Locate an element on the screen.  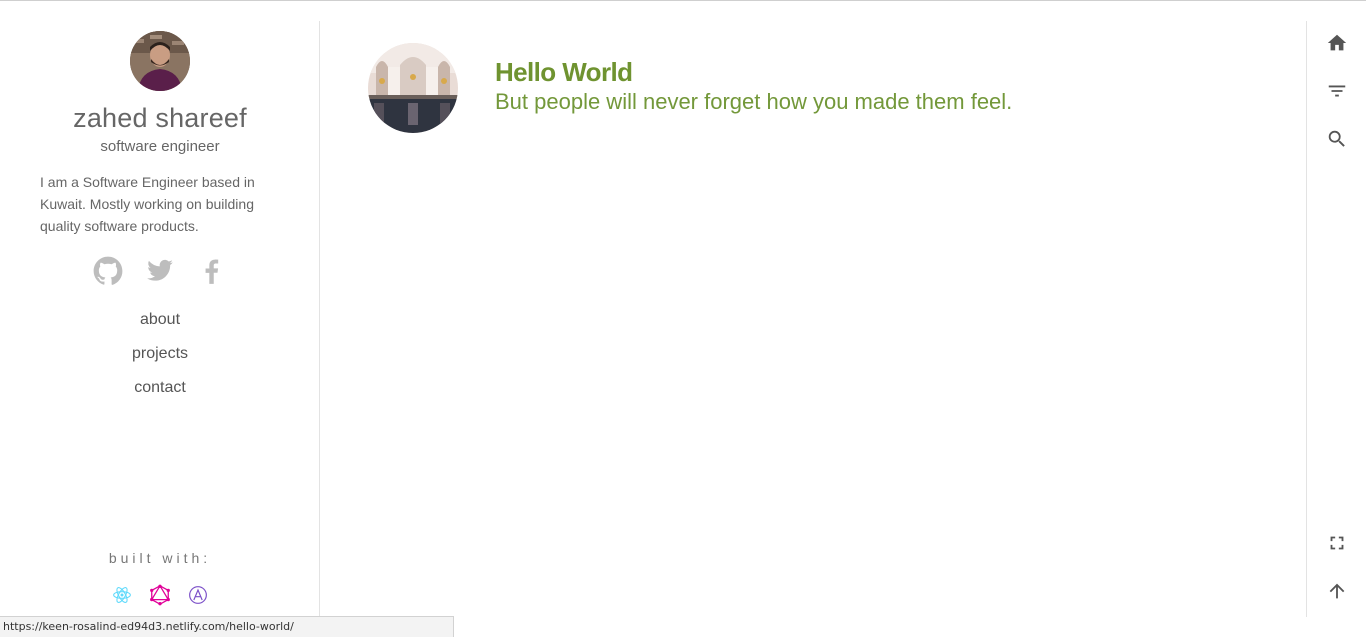
profile-role: software engineer is located at coordinates (160, 146).